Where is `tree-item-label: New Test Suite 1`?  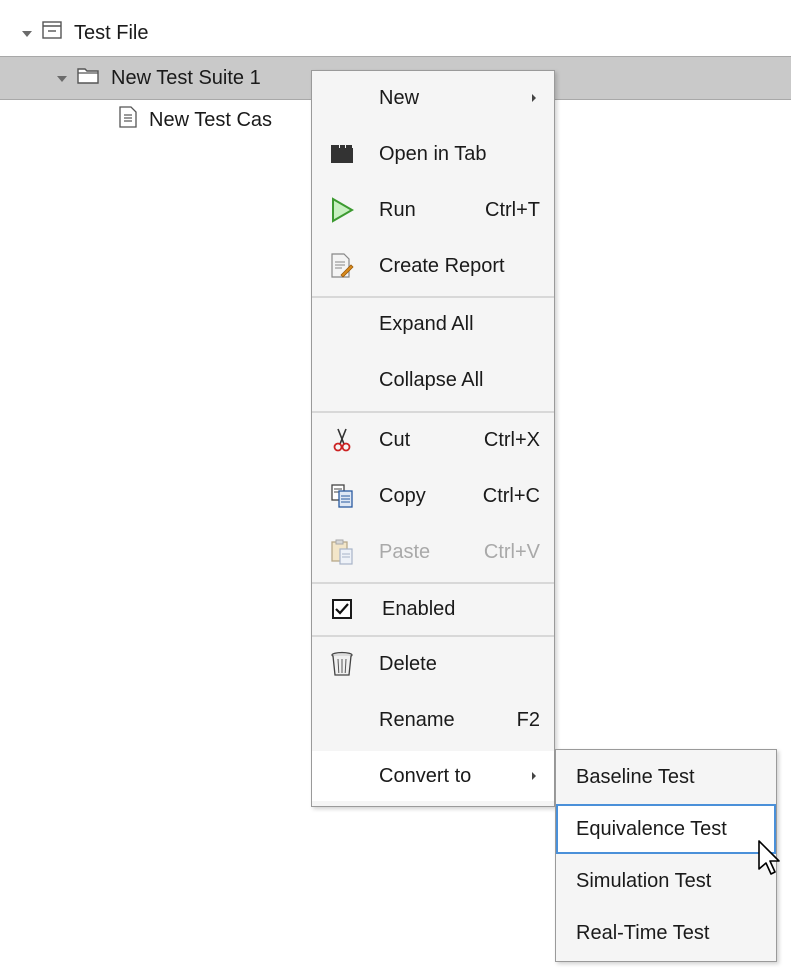 tree-item-label: New Test Suite 1 is located at coordinates (186, 77).